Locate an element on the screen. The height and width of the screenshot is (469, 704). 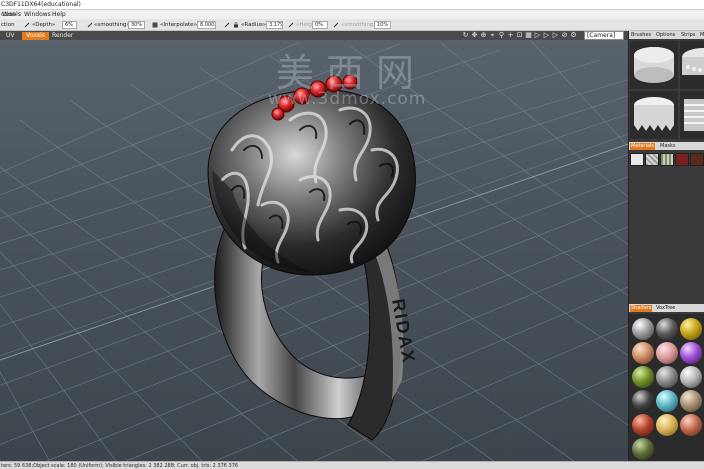
tab-voxtree: VoxTree is located at coordinates (665, 308).